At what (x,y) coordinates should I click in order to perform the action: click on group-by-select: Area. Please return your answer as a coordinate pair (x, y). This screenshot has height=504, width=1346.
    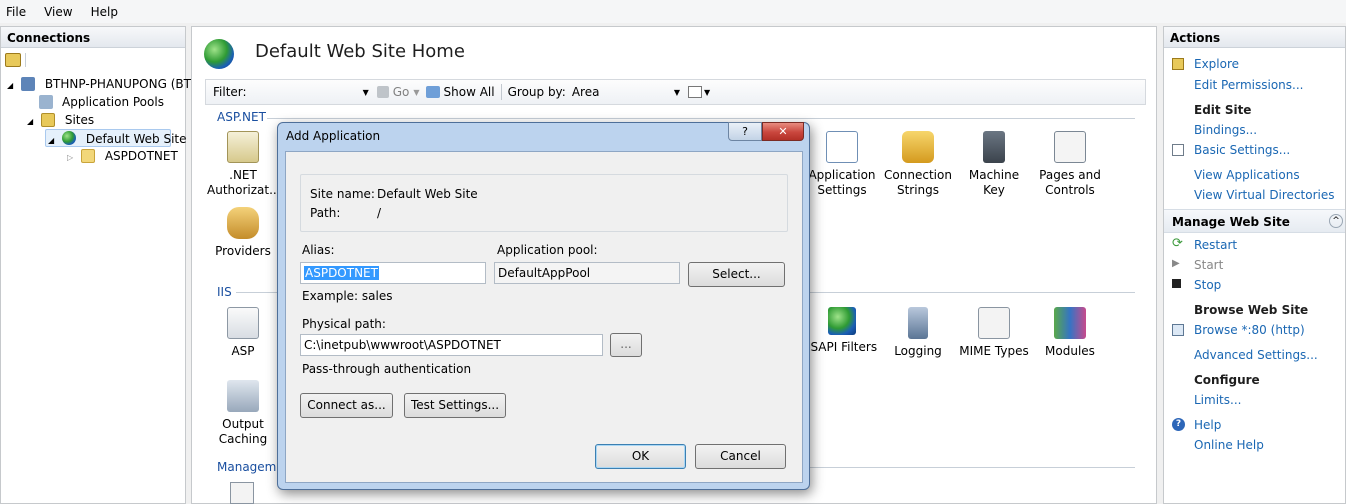
    Looking at the image, I should click on (623, 92).